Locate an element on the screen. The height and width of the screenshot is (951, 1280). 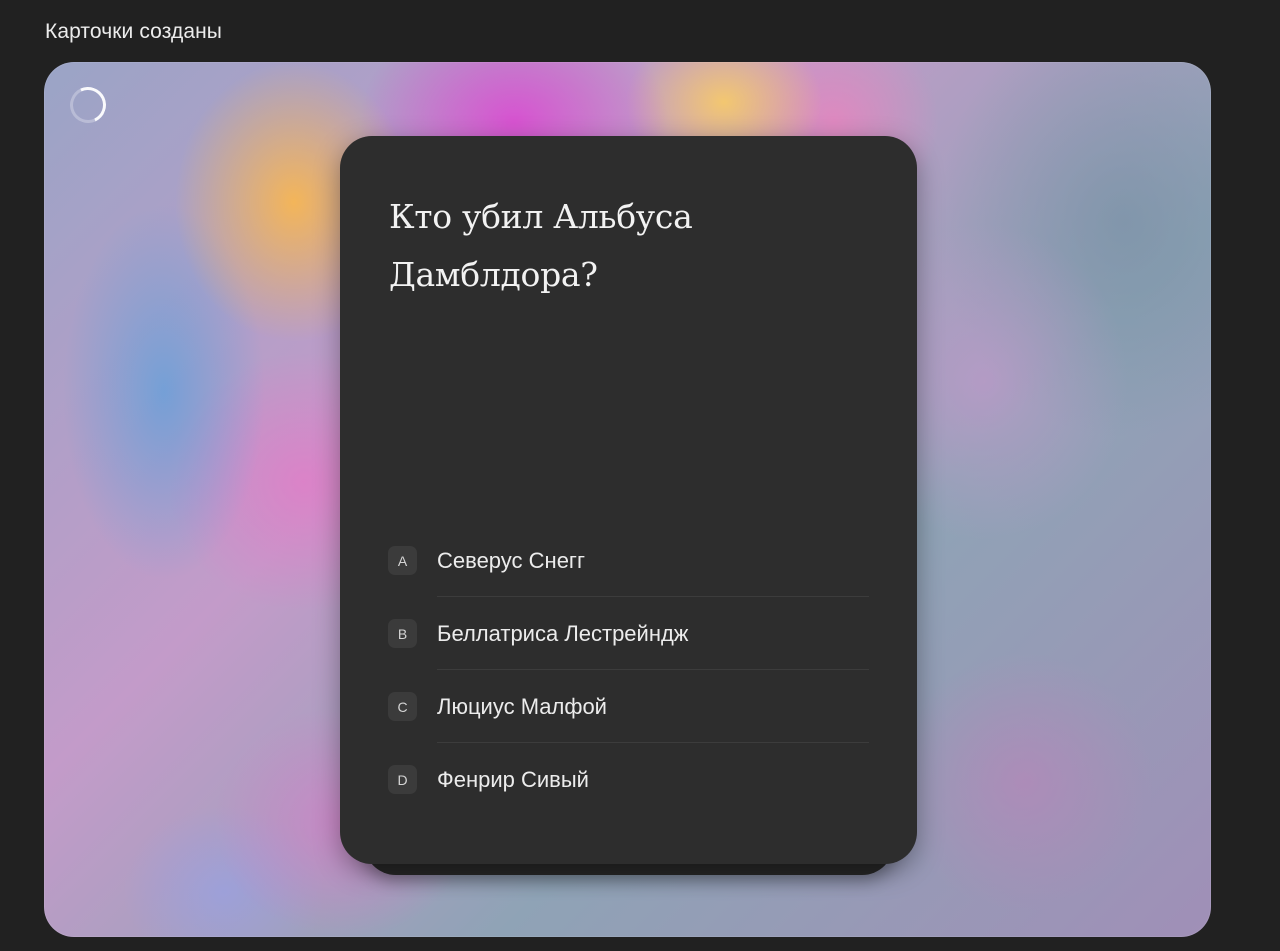
page-title: Карточки созданы is located at coordinates (133, 31).